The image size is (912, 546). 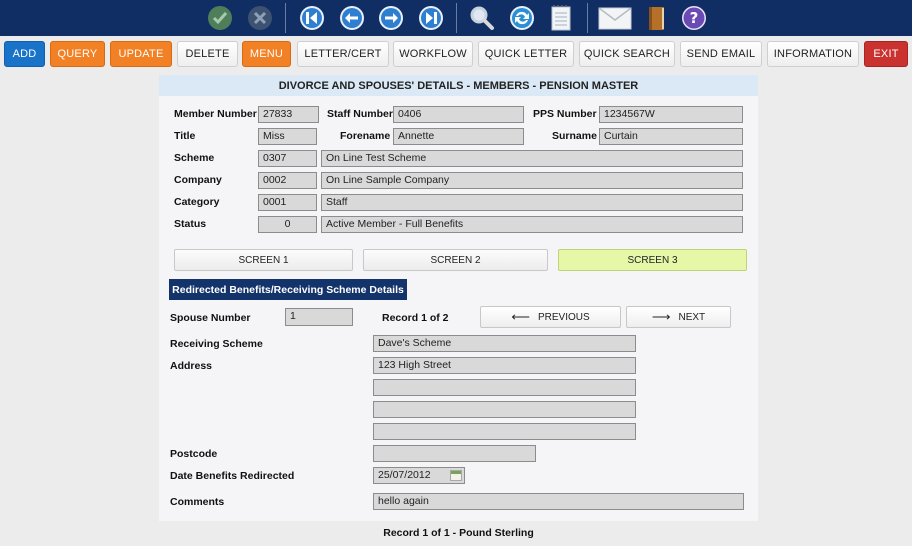 What do you see at coordinates (656, 18) in the screenshot?
I see `book-icon` at bounding box center [656, 18].